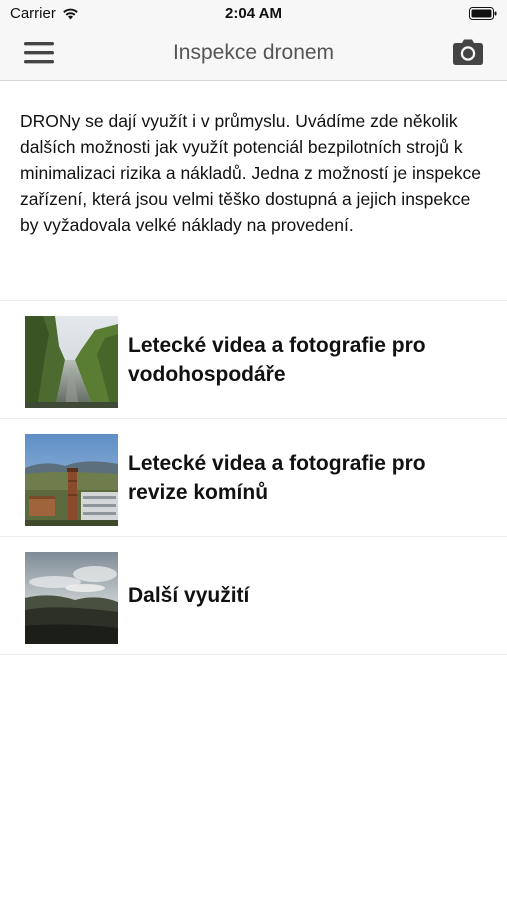 Image resolution: width=507 pixels, height=900 pixels. I want to click on status-bar: Carrier 2:04 AM, so click(253, 14).